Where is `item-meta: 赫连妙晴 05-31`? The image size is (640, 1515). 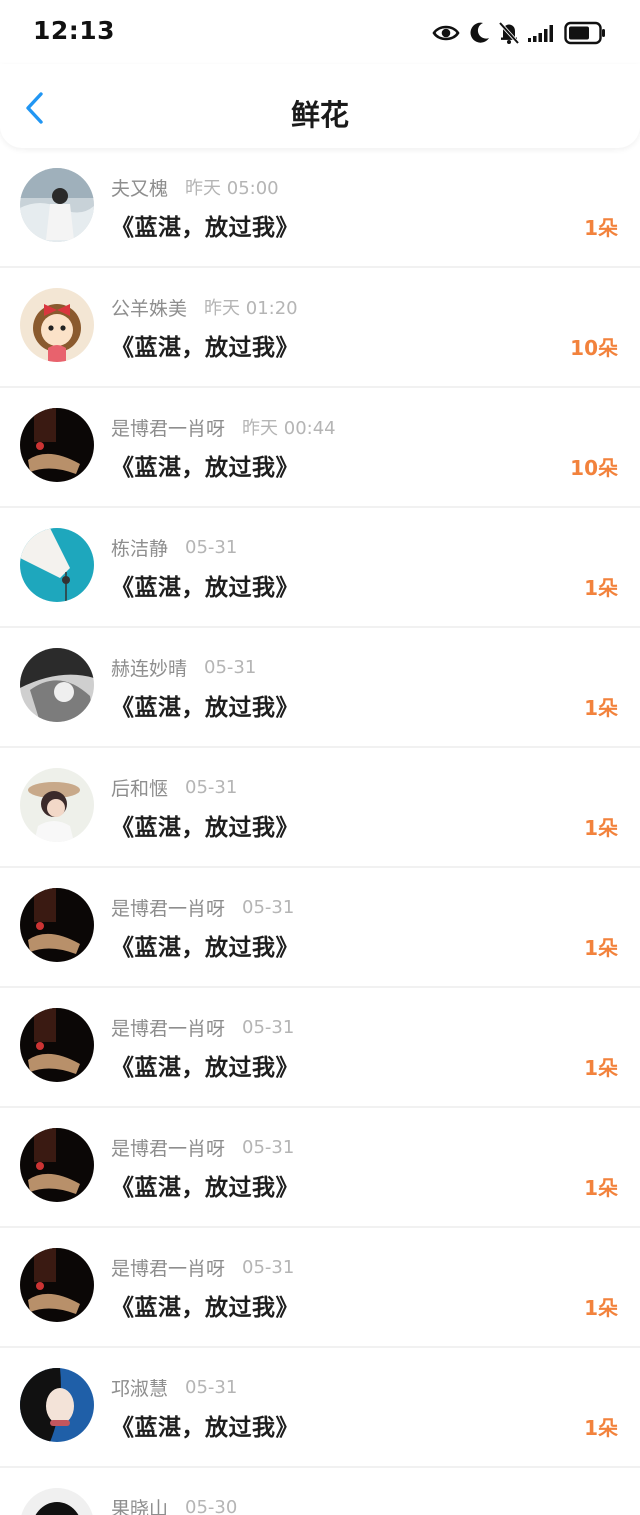
item-meta: 赫连妙晴 05-31 is located at coordinates (183, 667).